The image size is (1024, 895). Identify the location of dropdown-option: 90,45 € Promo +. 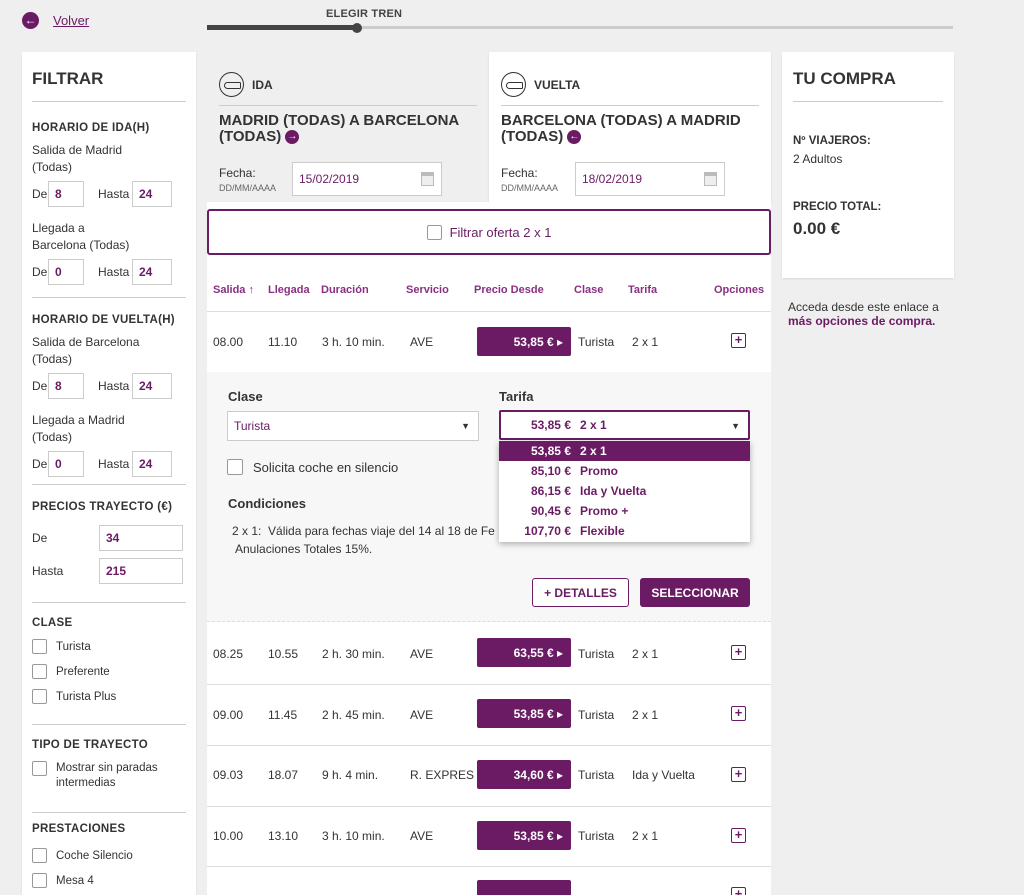
(624, 511).